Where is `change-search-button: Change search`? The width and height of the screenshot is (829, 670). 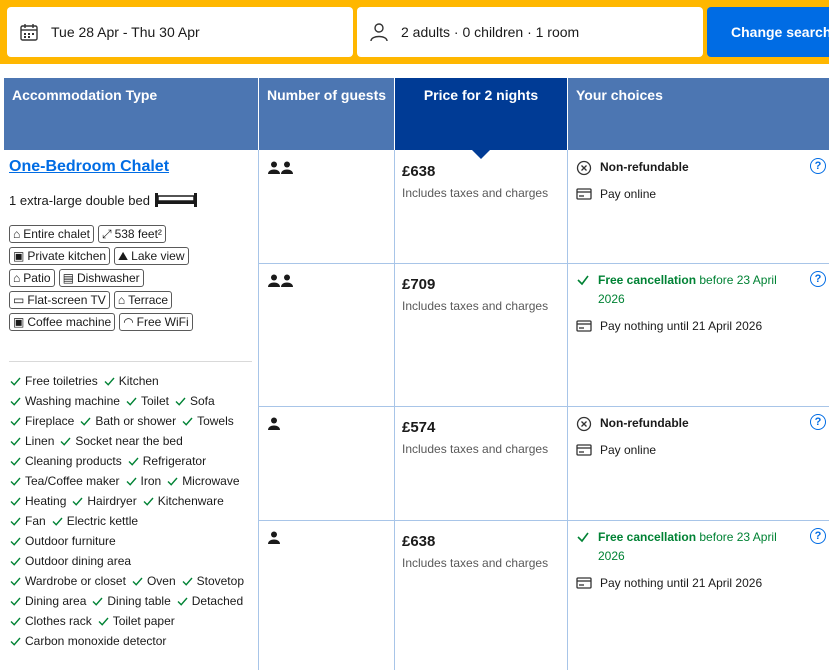
change-search-button: Change search is located at coordinates (768, 32).